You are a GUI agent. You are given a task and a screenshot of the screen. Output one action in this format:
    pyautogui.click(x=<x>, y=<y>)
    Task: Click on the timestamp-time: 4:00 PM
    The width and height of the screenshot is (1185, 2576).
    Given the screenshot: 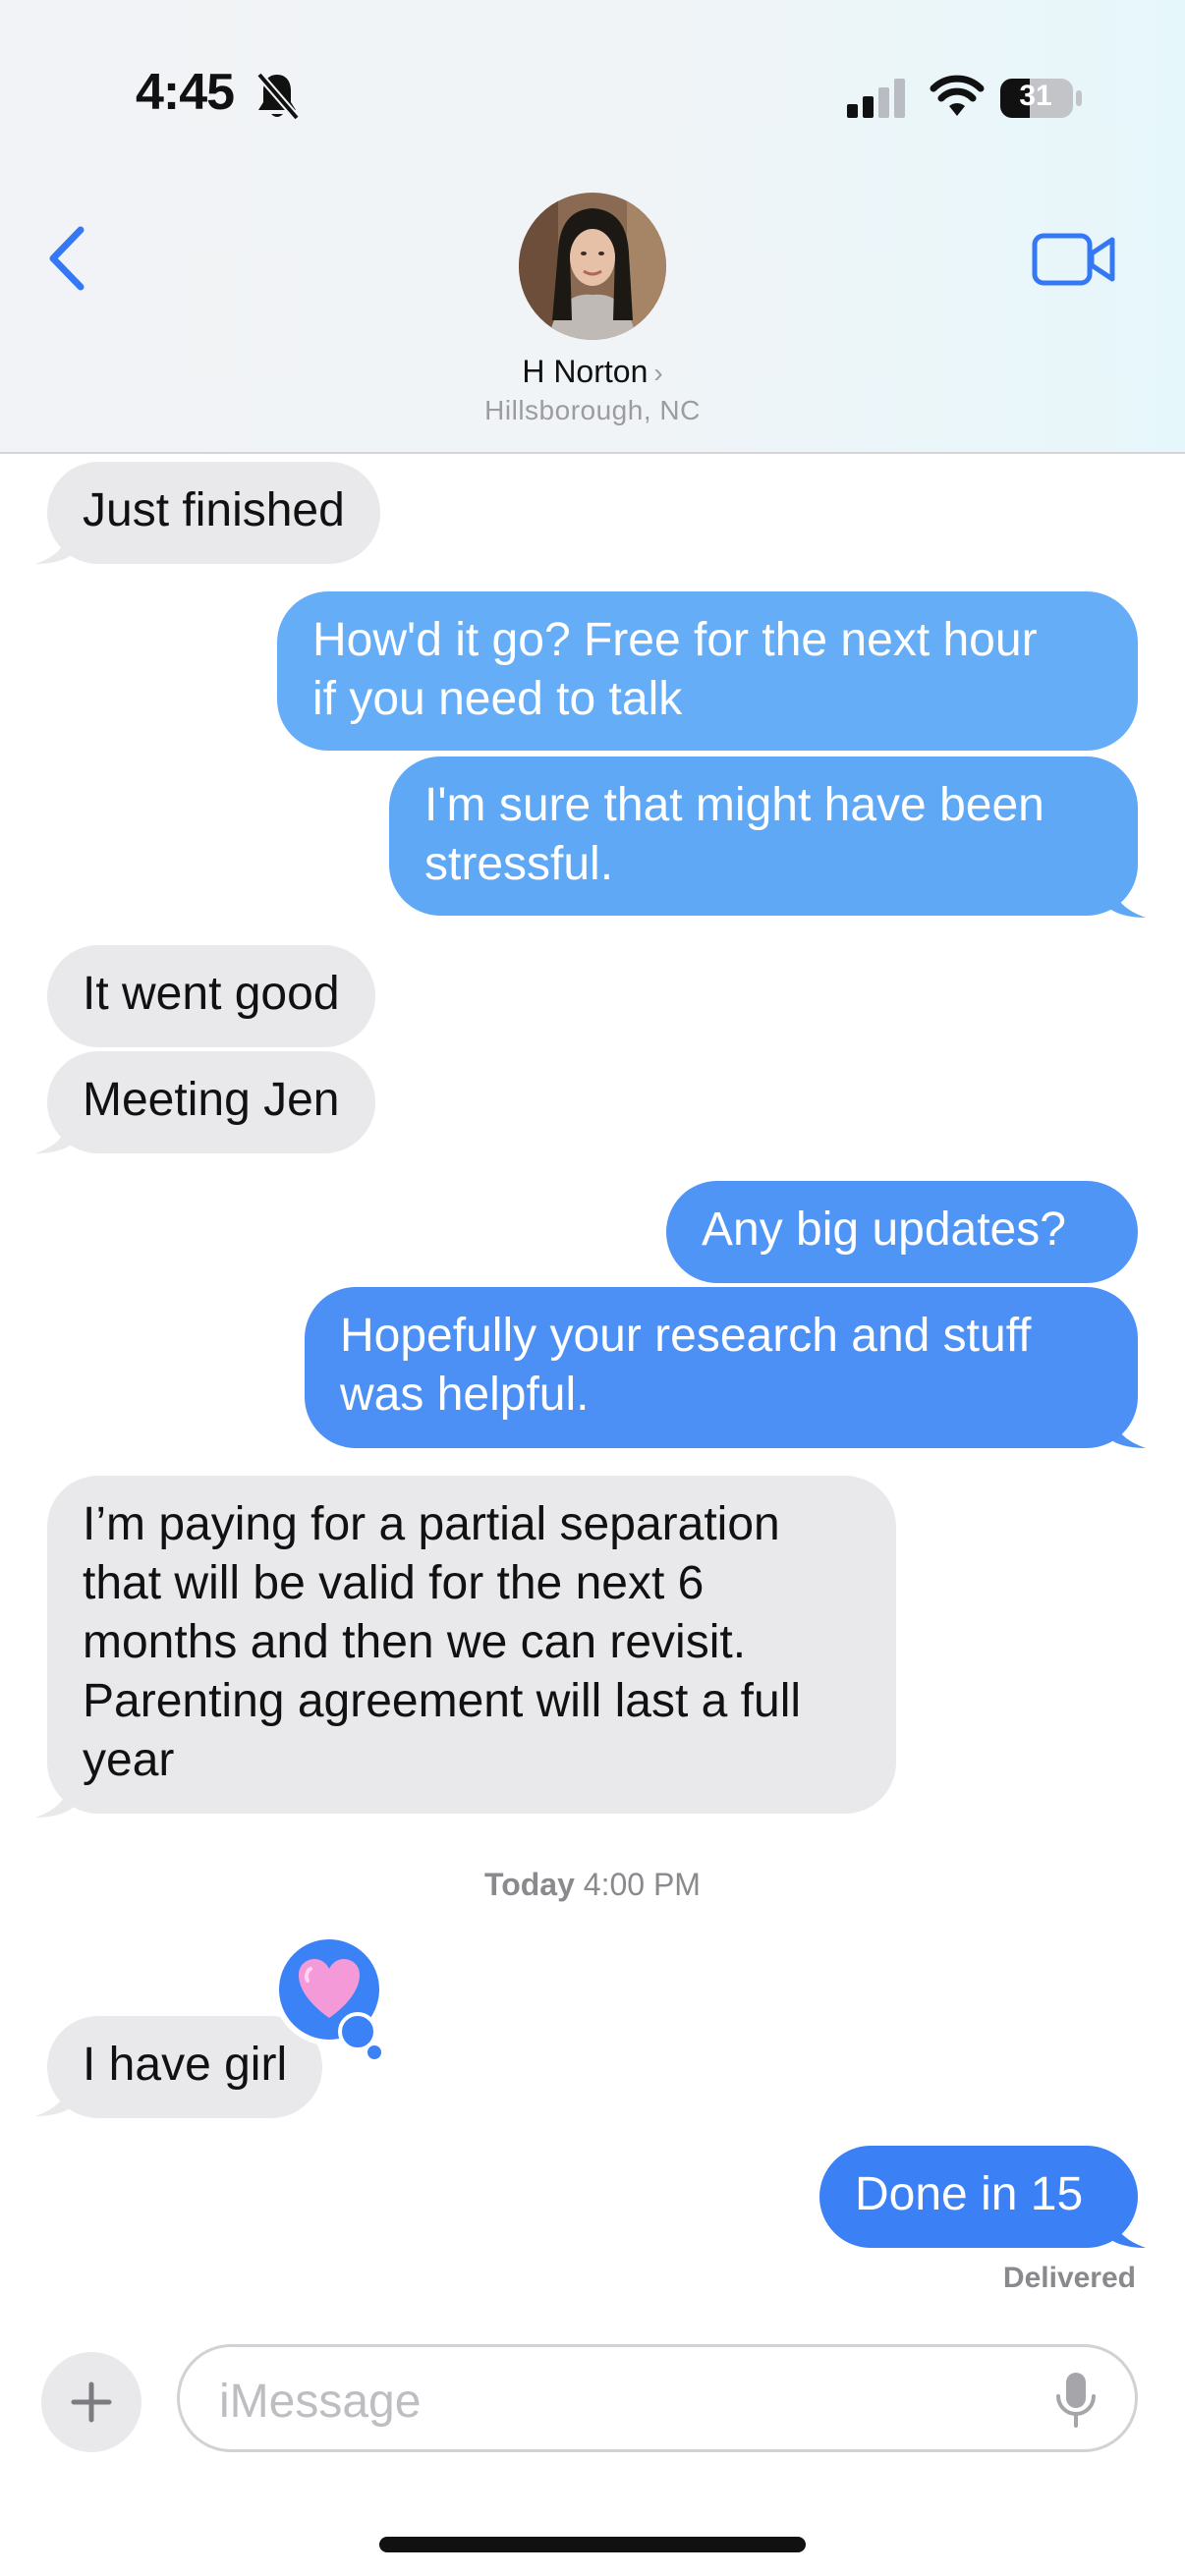 What is the action you would take?
    pyautogui.click(x=642, y=1884)
    